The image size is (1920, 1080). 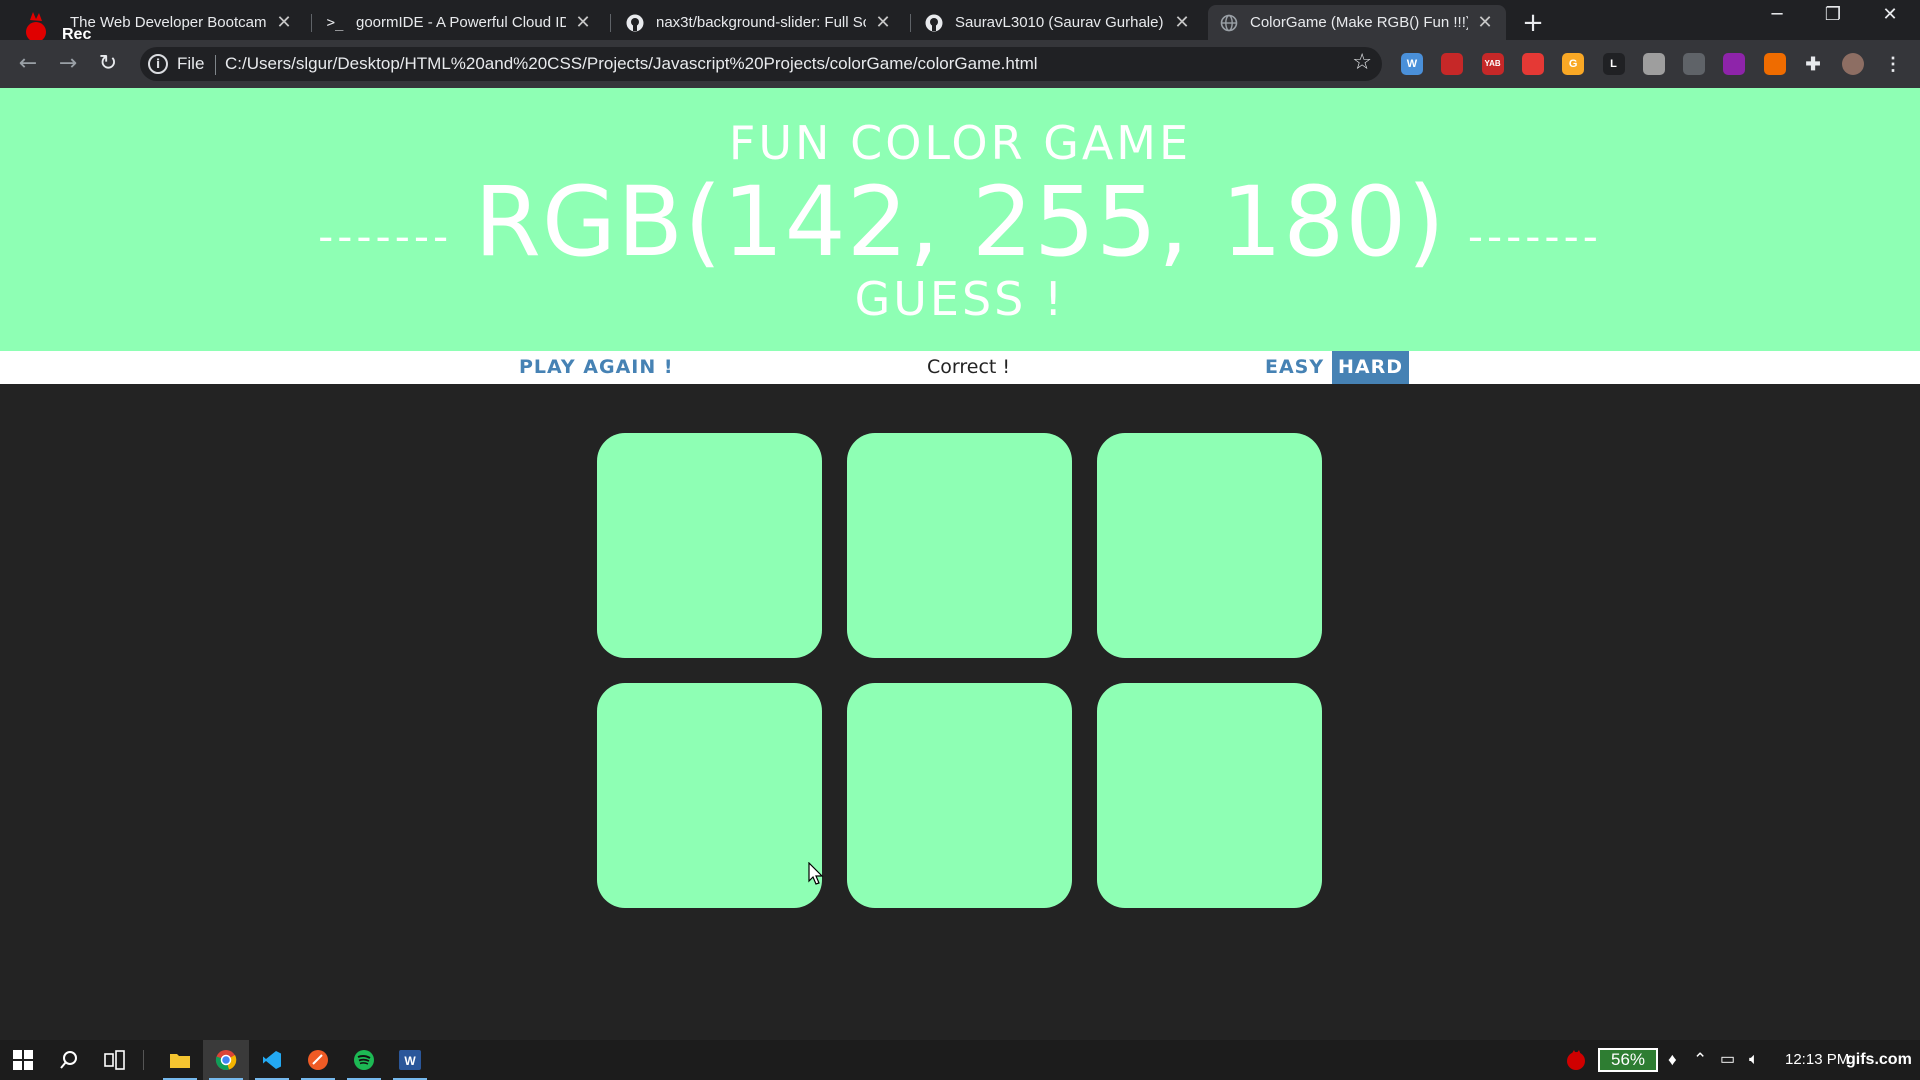 What do you see at coordinates (1294, 367) in the screenshot?
I see `easy-mode-button: Easy` at bounding box center [1294, 367].